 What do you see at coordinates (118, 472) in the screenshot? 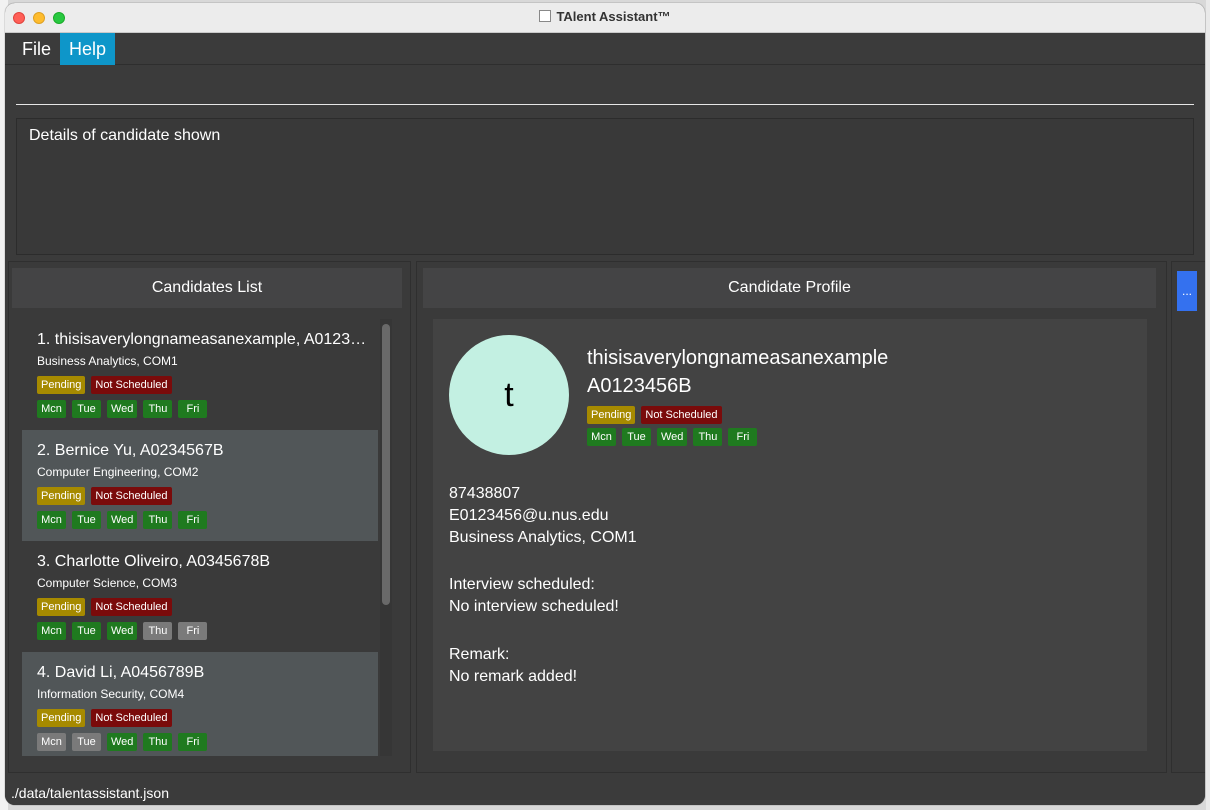
I see `candidate-course: Computer Engineering, COM2` at bounding box center [118, 472].